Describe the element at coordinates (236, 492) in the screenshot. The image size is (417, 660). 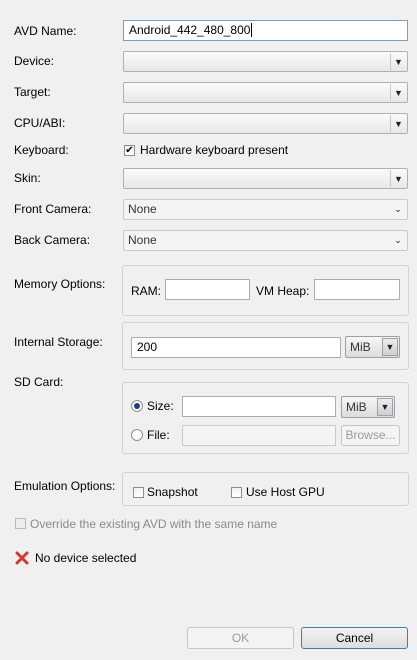
I see `use-host-gpu-checkbox` at that location.